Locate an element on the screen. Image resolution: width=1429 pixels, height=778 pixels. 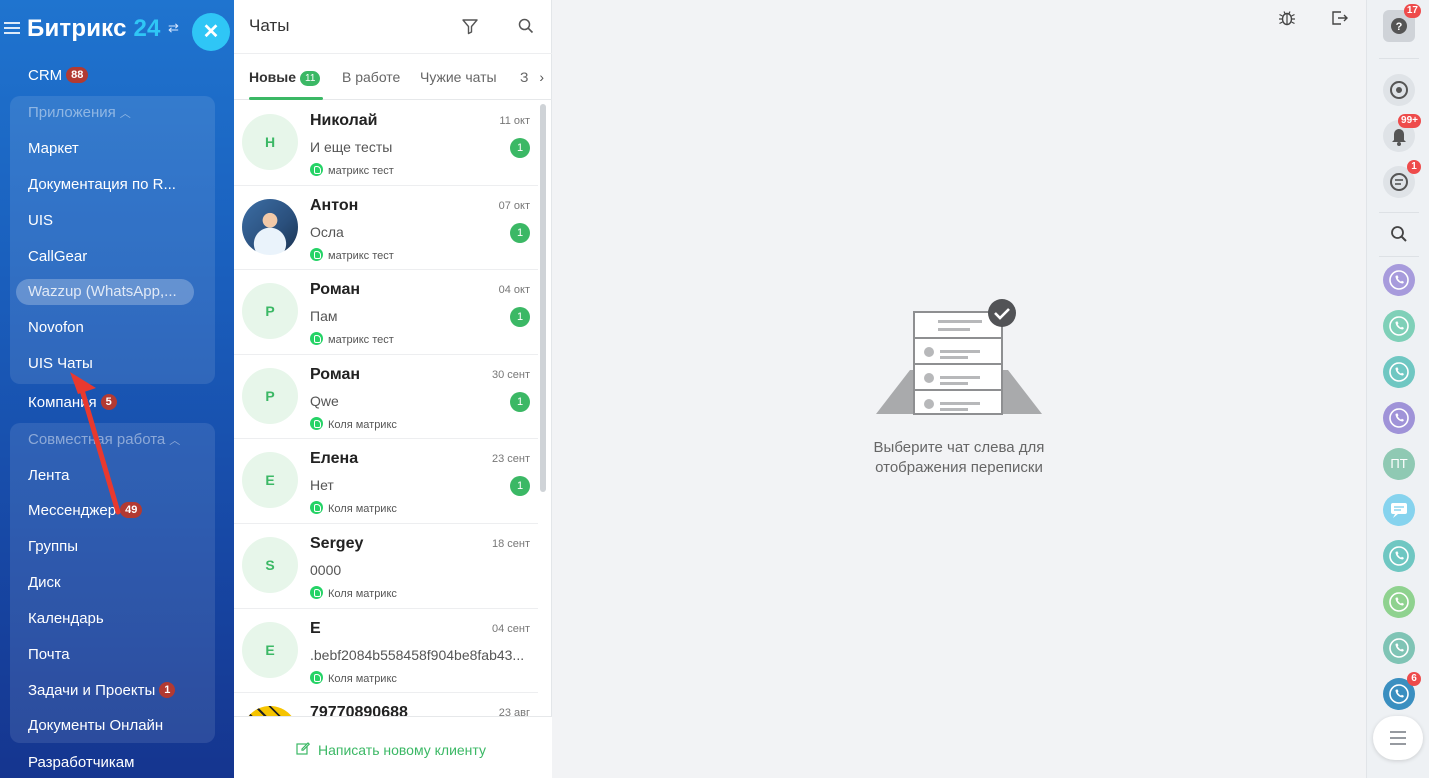
switch-icon: ⇄ is located at coordinates (175, 27).